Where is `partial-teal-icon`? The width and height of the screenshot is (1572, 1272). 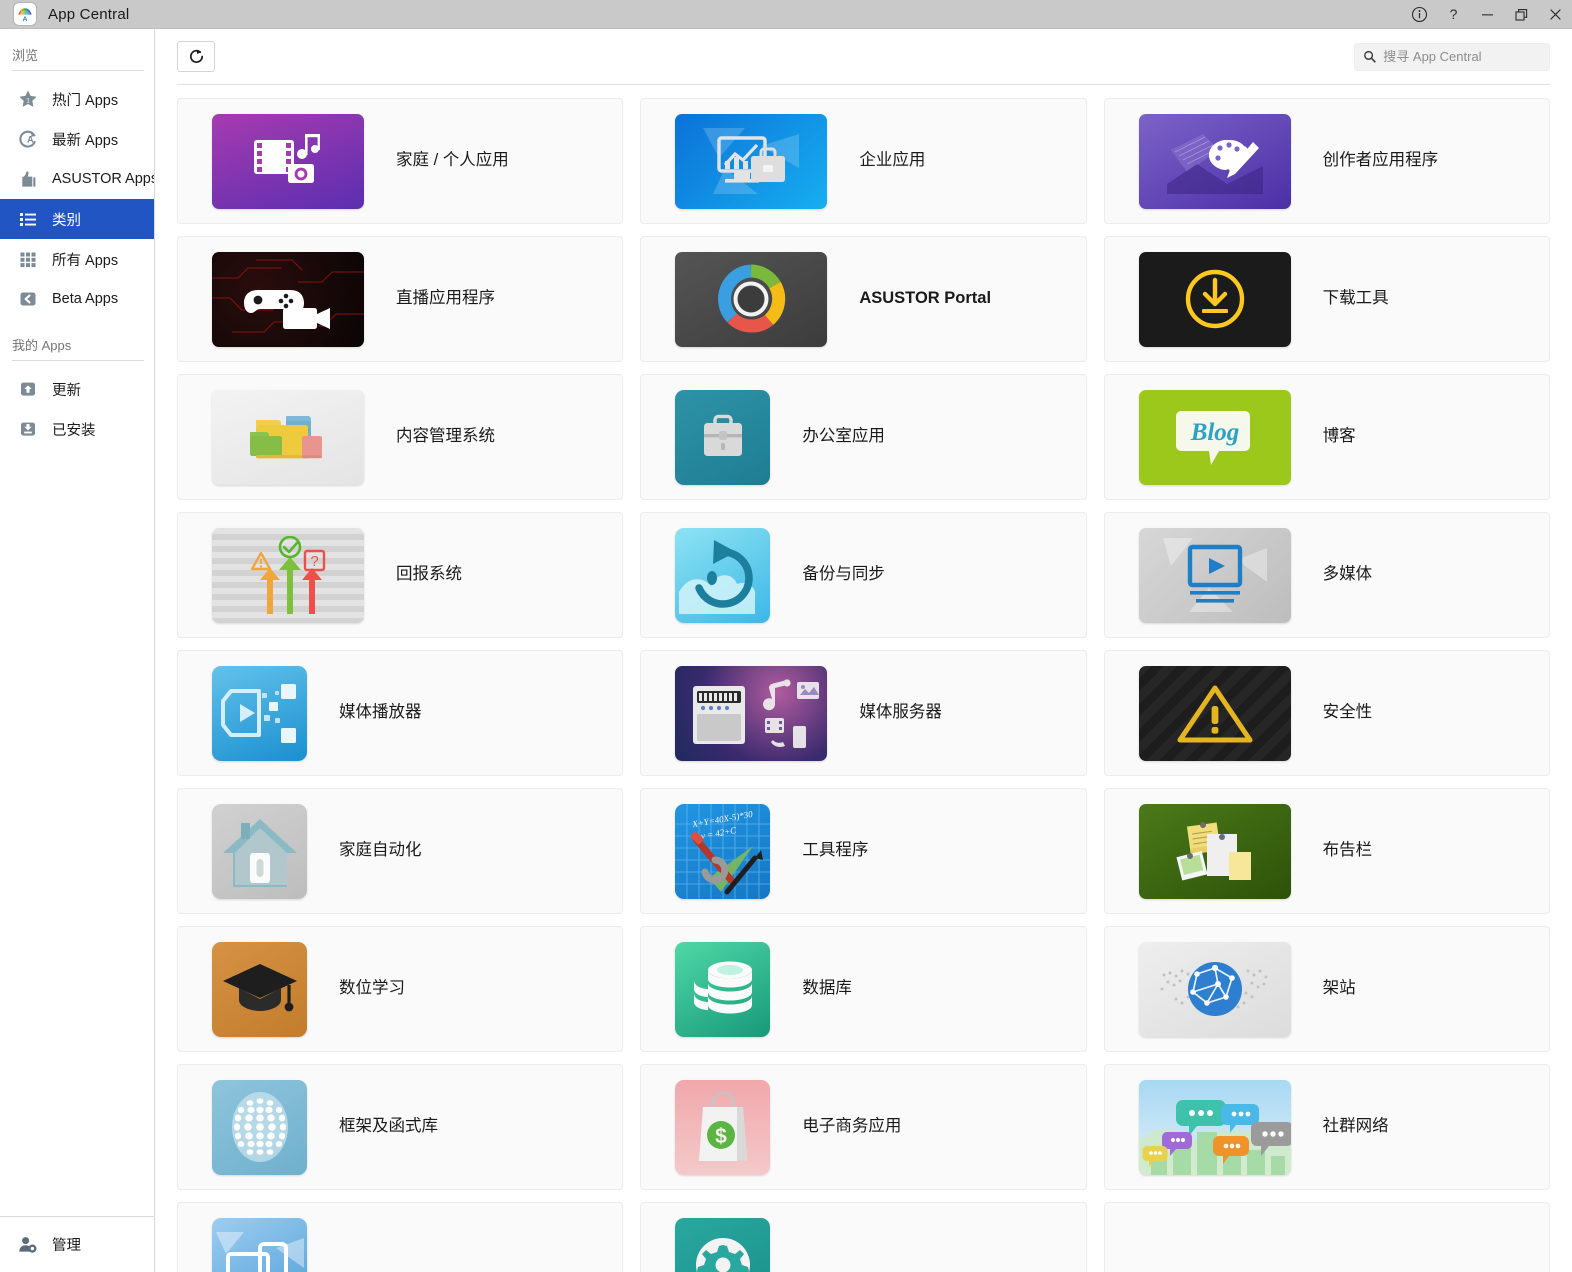 partial-teal-icon is located at coordinates (723, 1244).